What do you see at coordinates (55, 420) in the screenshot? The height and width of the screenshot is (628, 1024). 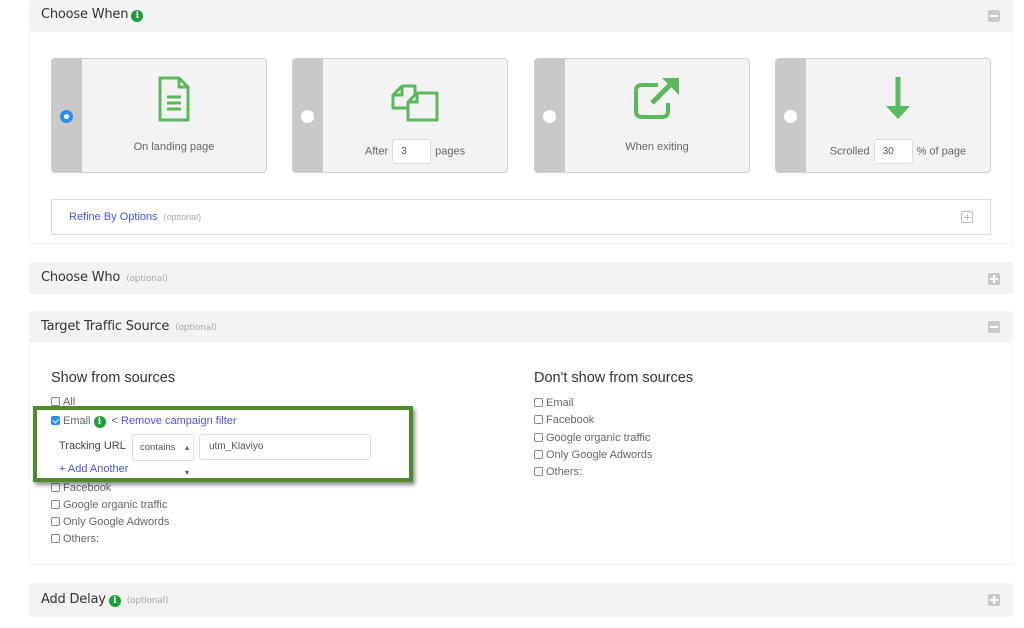 I see `checkbox-checked` at bounding box center [55, 420].